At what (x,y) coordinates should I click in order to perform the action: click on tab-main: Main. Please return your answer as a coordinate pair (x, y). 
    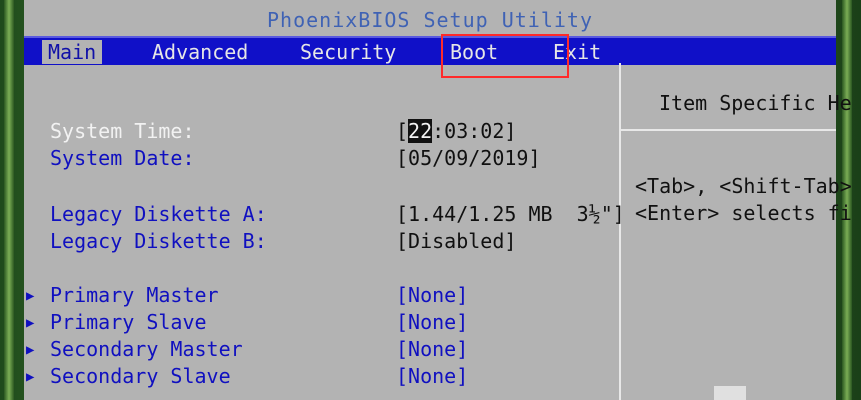
    Looking at the image, I should click on (72, 52).